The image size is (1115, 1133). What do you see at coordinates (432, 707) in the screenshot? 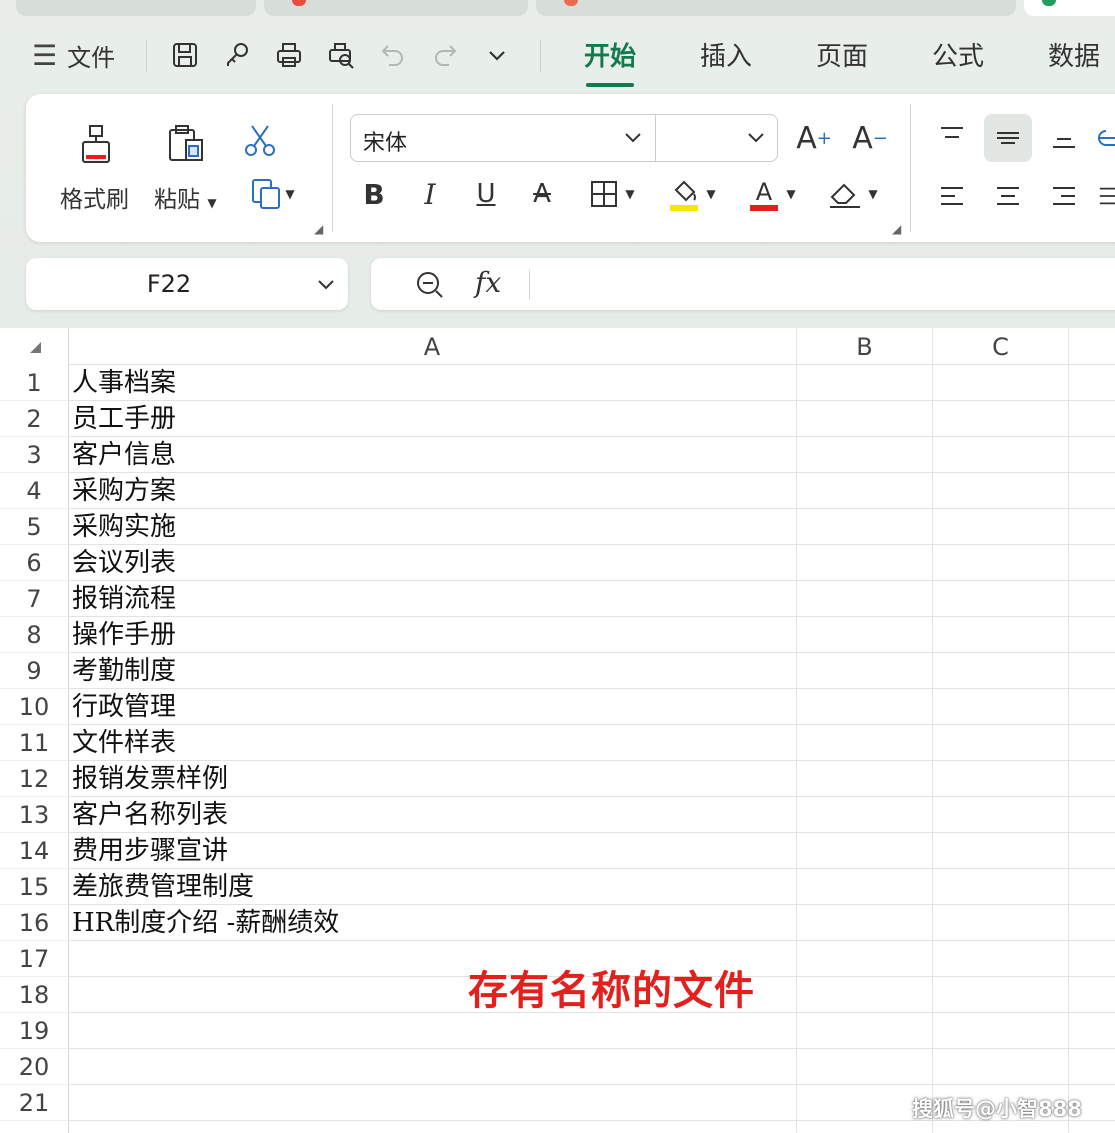
I see `cell-a10: 行政管理` at bounding box center [432, 707].